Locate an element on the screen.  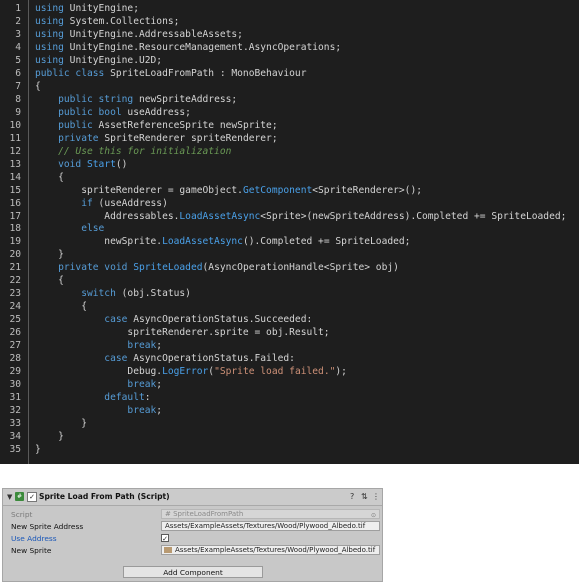
code-token: using is located at coordinates (49, 21).